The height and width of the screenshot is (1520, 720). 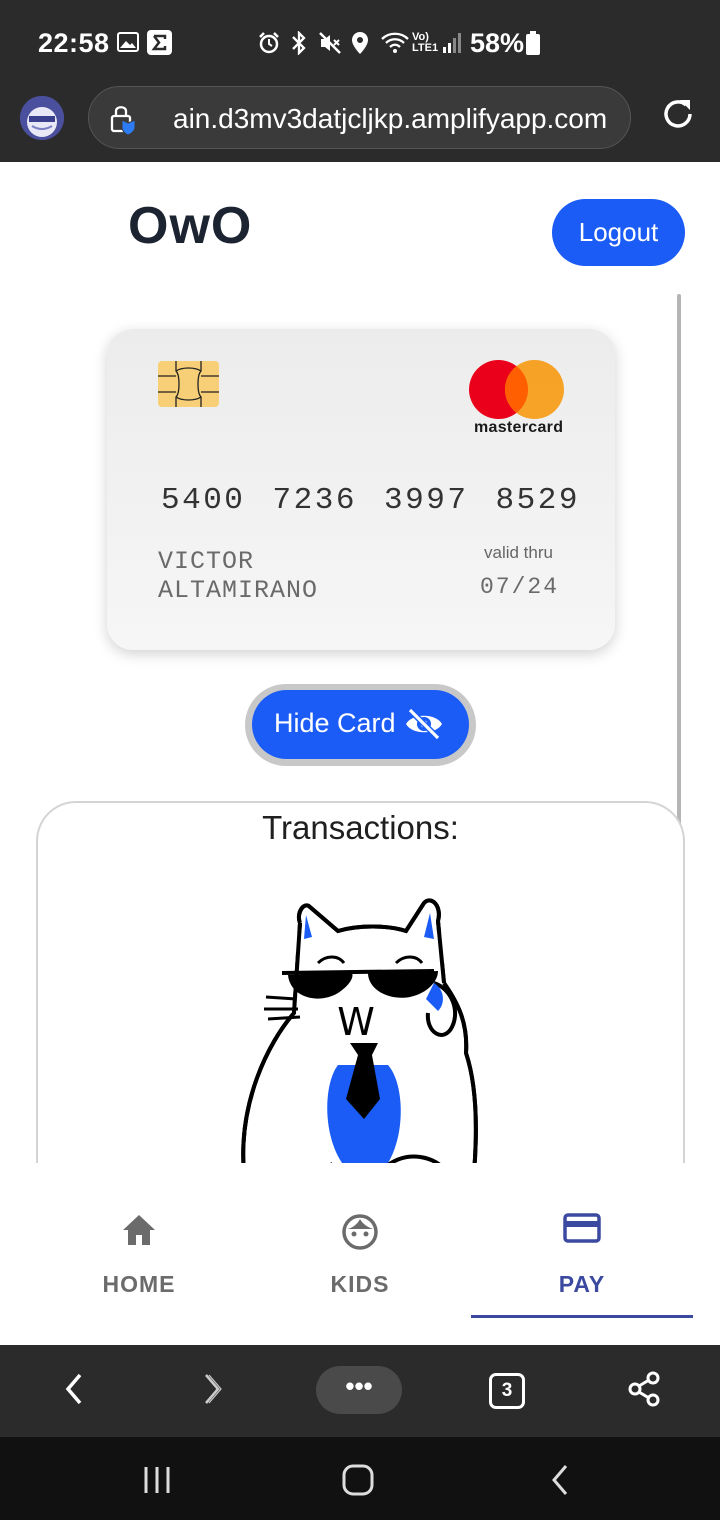 I want to click on signal-icon, so click(x=452, y=43).